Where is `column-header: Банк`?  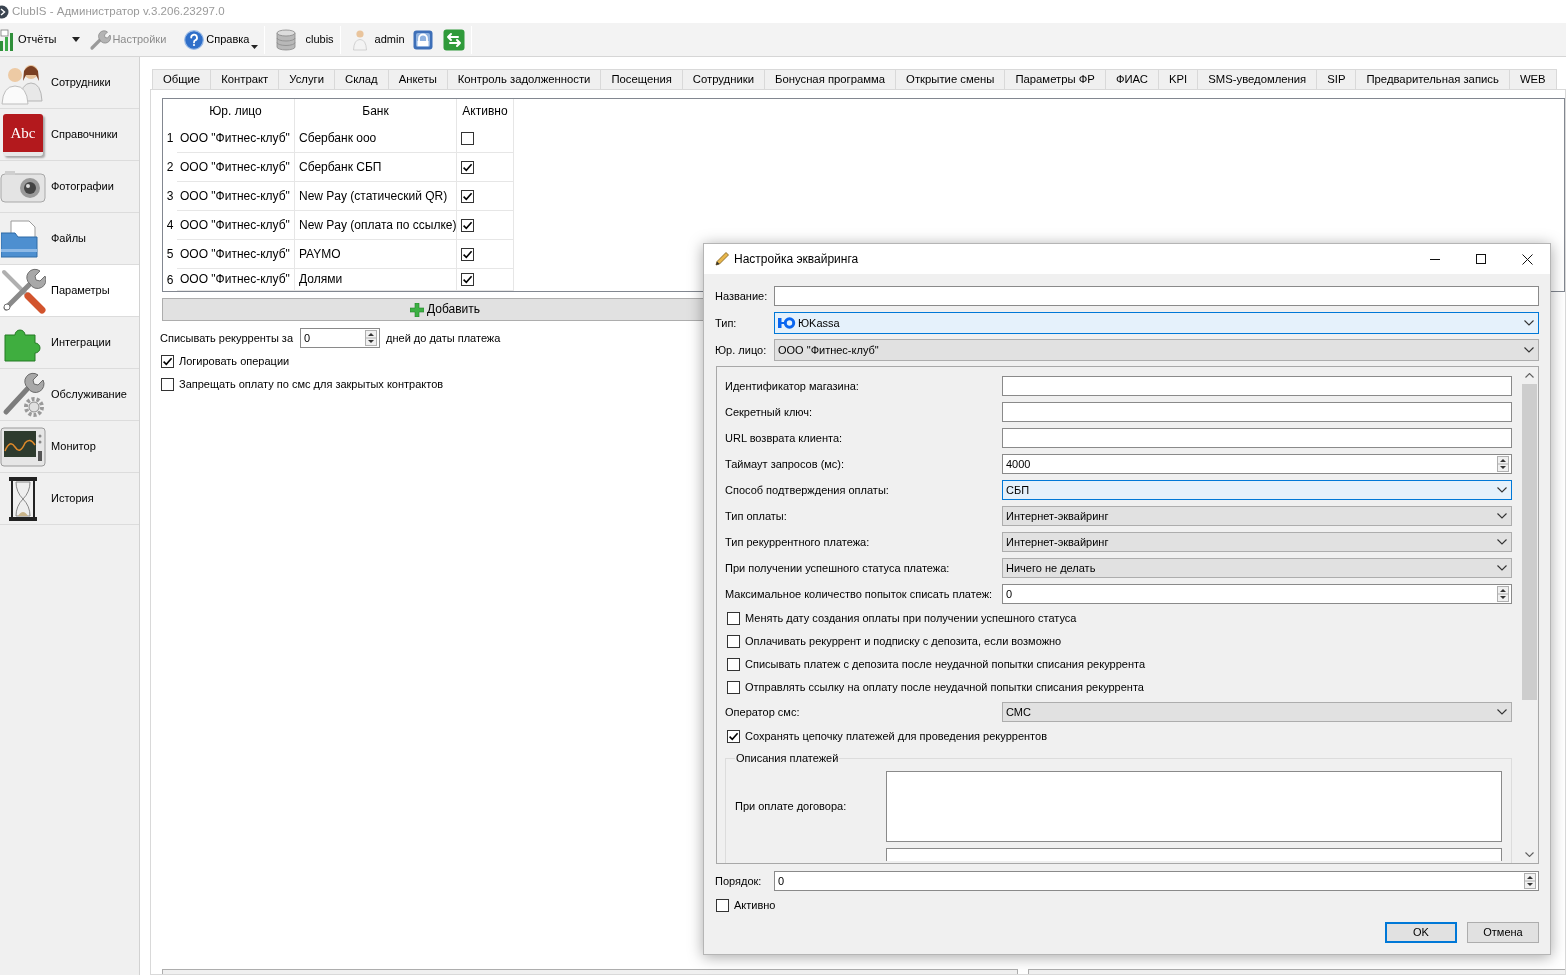 column-header: Банк is located at coordinates (376, 111).